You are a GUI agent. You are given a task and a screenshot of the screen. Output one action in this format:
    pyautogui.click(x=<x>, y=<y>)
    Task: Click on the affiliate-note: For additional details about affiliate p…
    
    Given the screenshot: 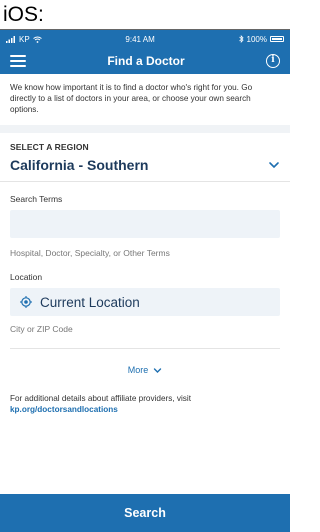 What is the action you would take?
    pyautogui.click(x=145, y=404)
    